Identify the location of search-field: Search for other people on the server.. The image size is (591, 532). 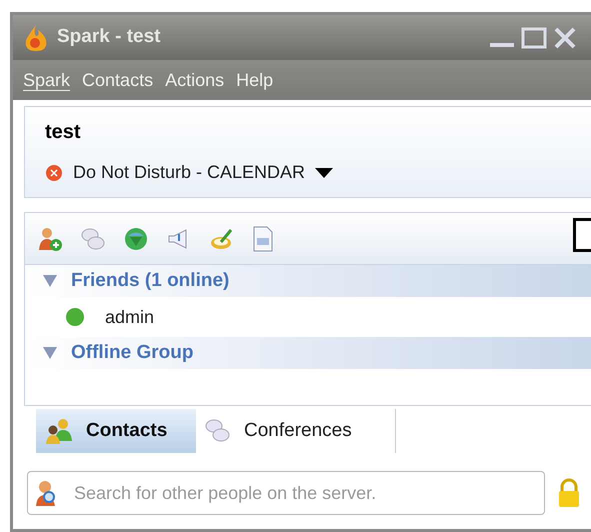
(286, 493).